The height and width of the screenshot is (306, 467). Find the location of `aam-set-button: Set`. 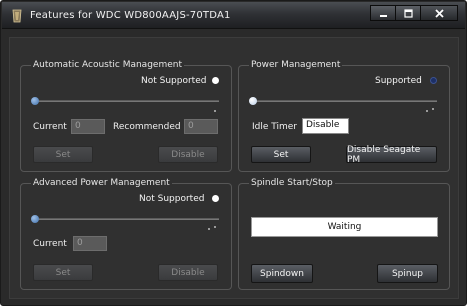

aam-set-button: Set is located at coordinates (63, 154).